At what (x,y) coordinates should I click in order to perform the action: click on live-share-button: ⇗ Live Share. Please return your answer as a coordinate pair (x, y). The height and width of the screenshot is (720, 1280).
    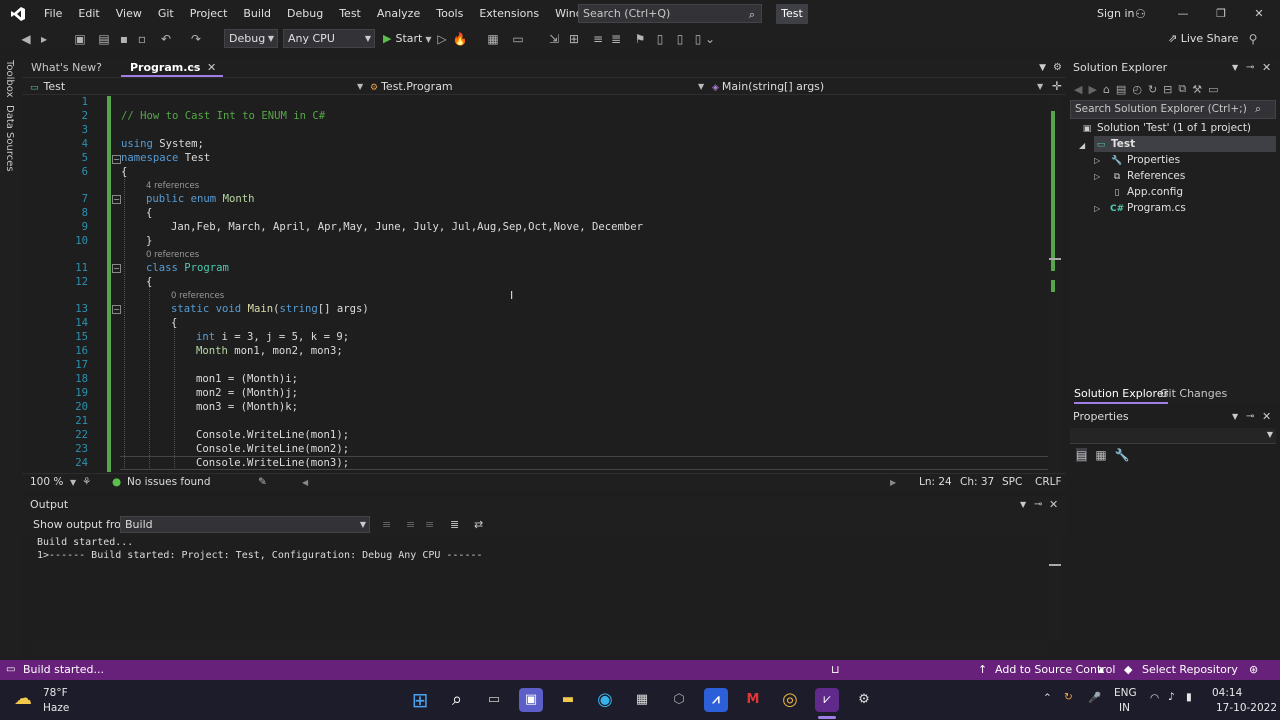
    Looking at the image, I should click on (1203, 39).